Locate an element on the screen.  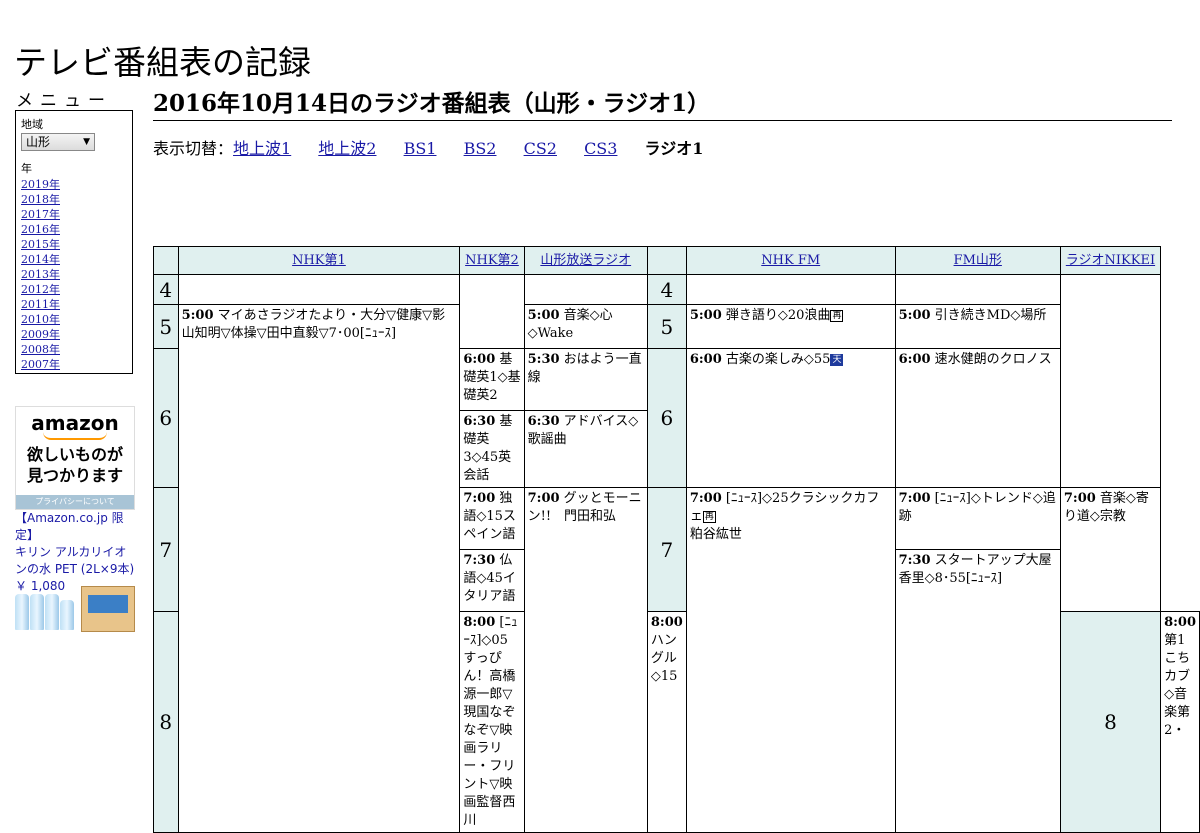
year-link: 2017年 is located at coordinates (74, 214).